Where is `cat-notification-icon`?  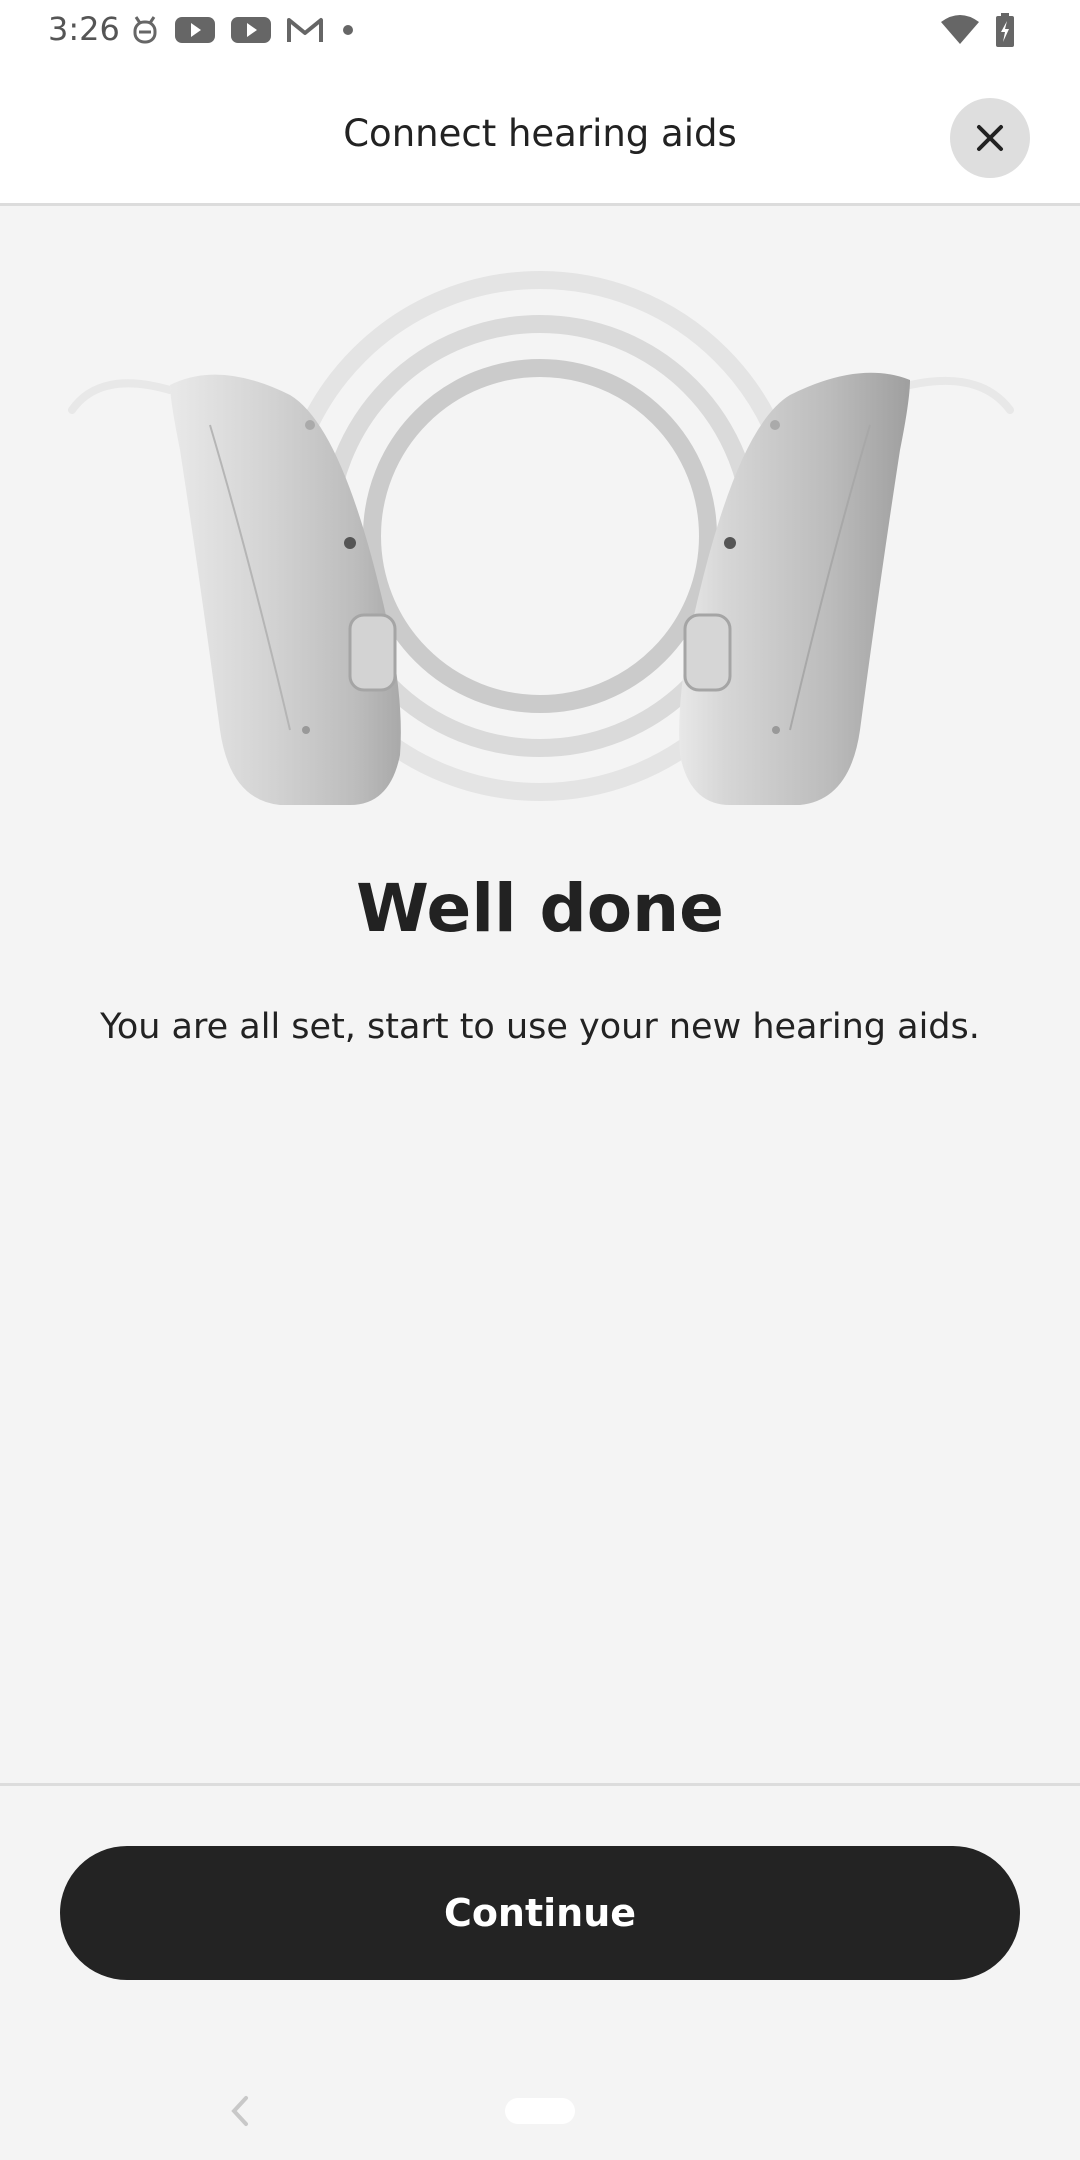
cat-notification-icon is located at coordinates (145, 30).